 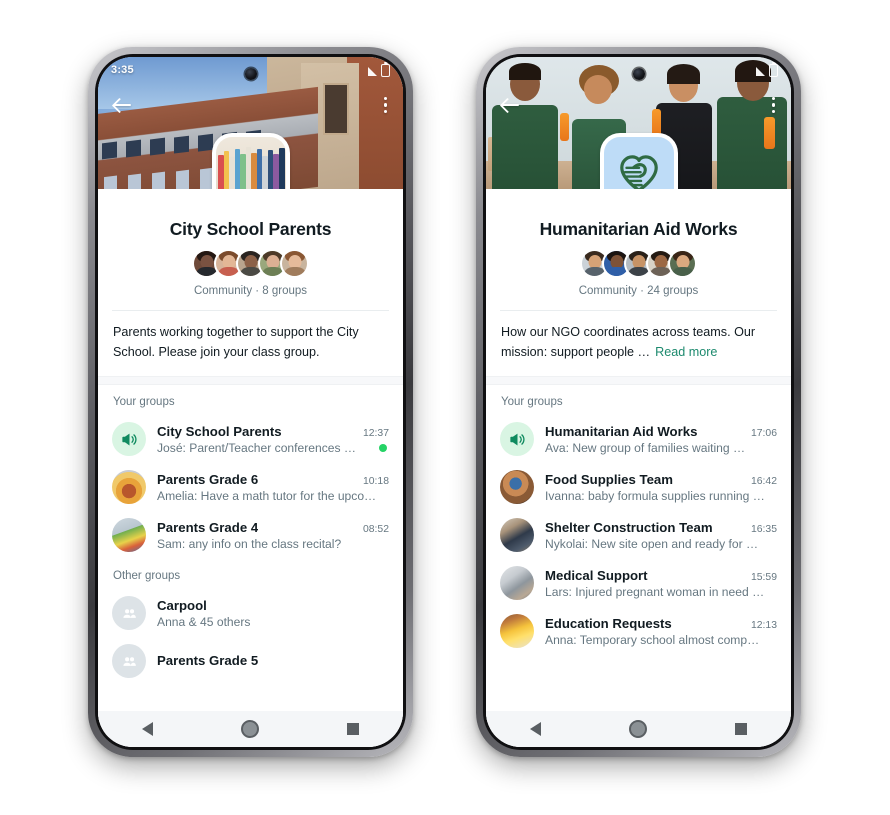 I want to click on group-item-top: City School Parents 12:37, so click(x=273, y=431).